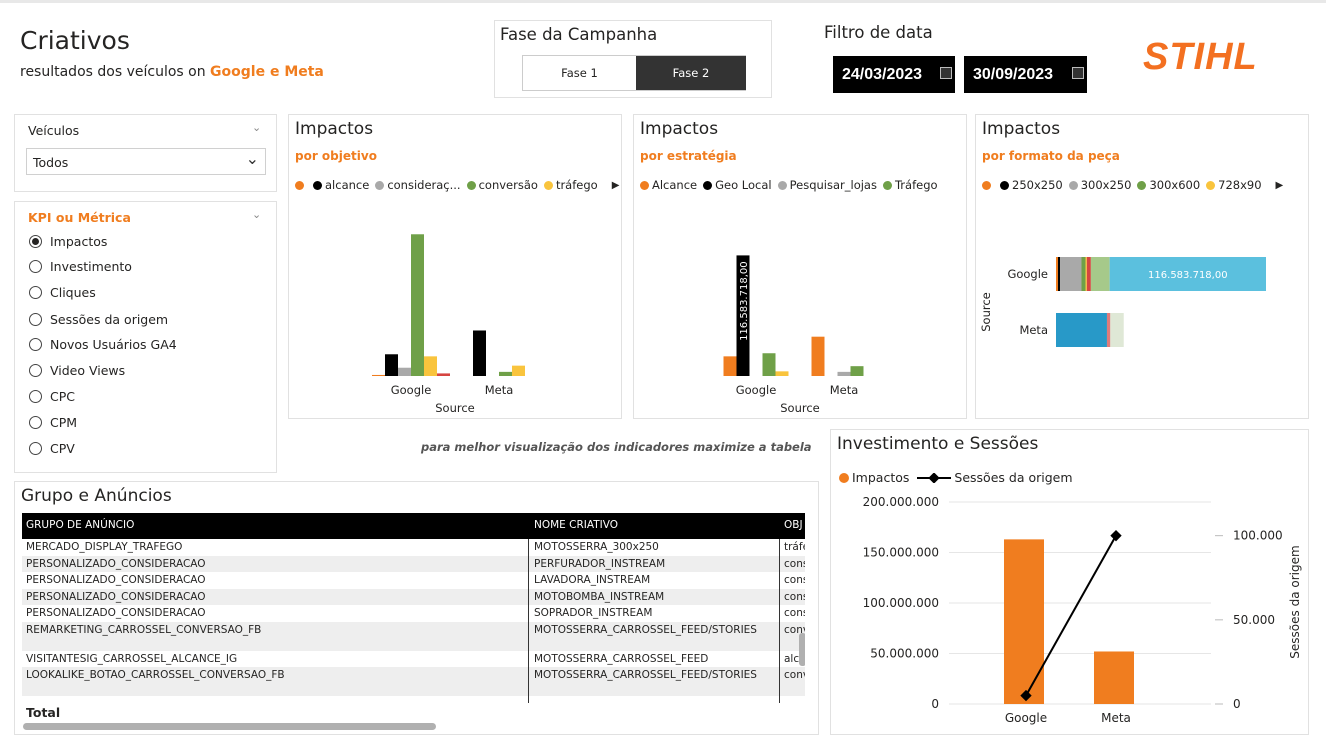 This screenshot has width=1326, height=743. What do you see at coordinates (103, 344) in the screenshot?
I see `kpi-option-novos-usuarios: Novos Usuários GA4` at bounding box center [103, 344].